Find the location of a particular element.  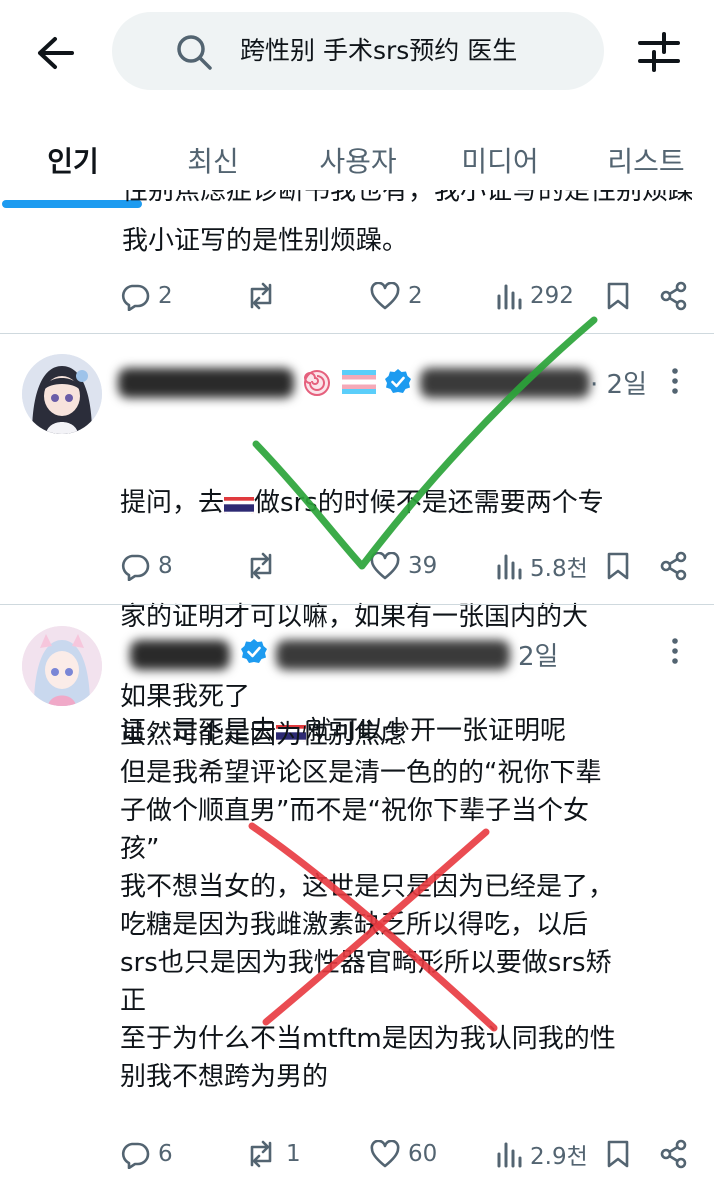

tab-media: 미디어 is located at coordinates (500, 162).